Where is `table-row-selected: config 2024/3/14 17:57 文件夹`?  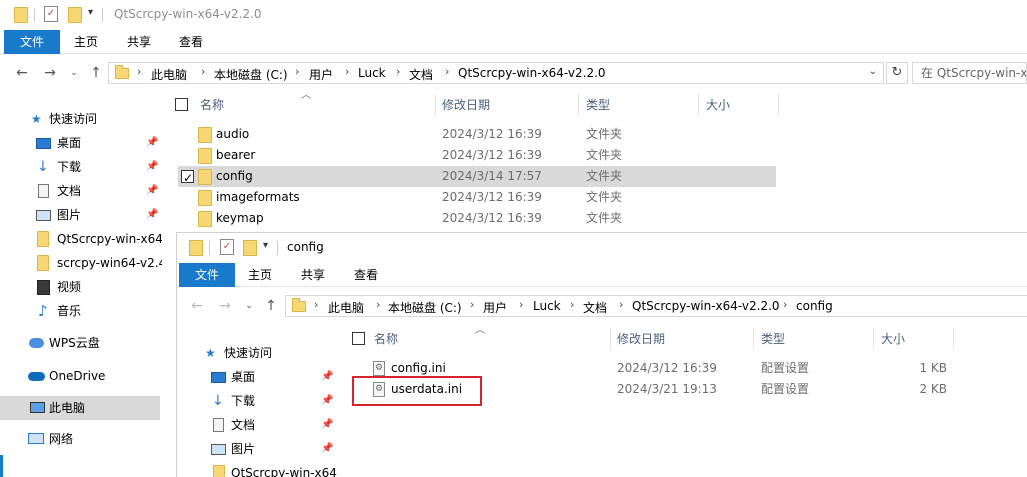
table-row-selected: config 2024/3/14 17:57 文件夹 is located at coordinates (477, 177).